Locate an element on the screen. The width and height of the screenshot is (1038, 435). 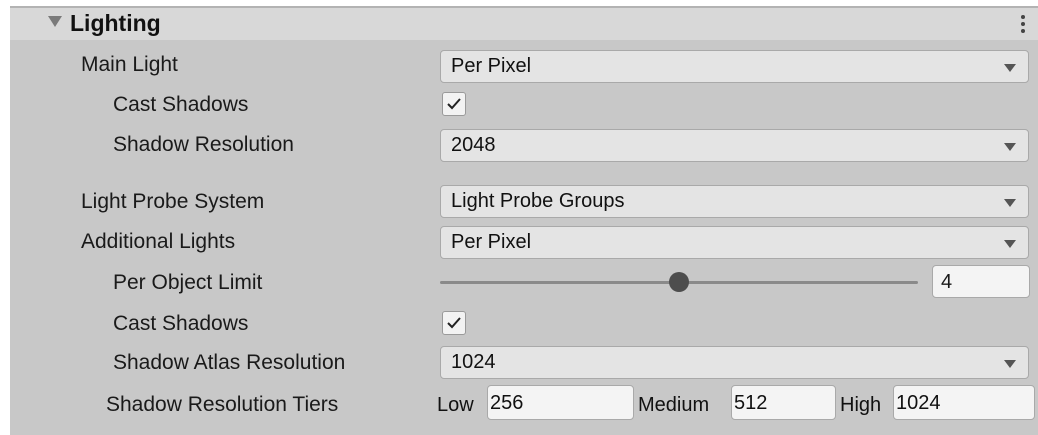
tier-high-field: 1024 is located at coordinates (964, 402).